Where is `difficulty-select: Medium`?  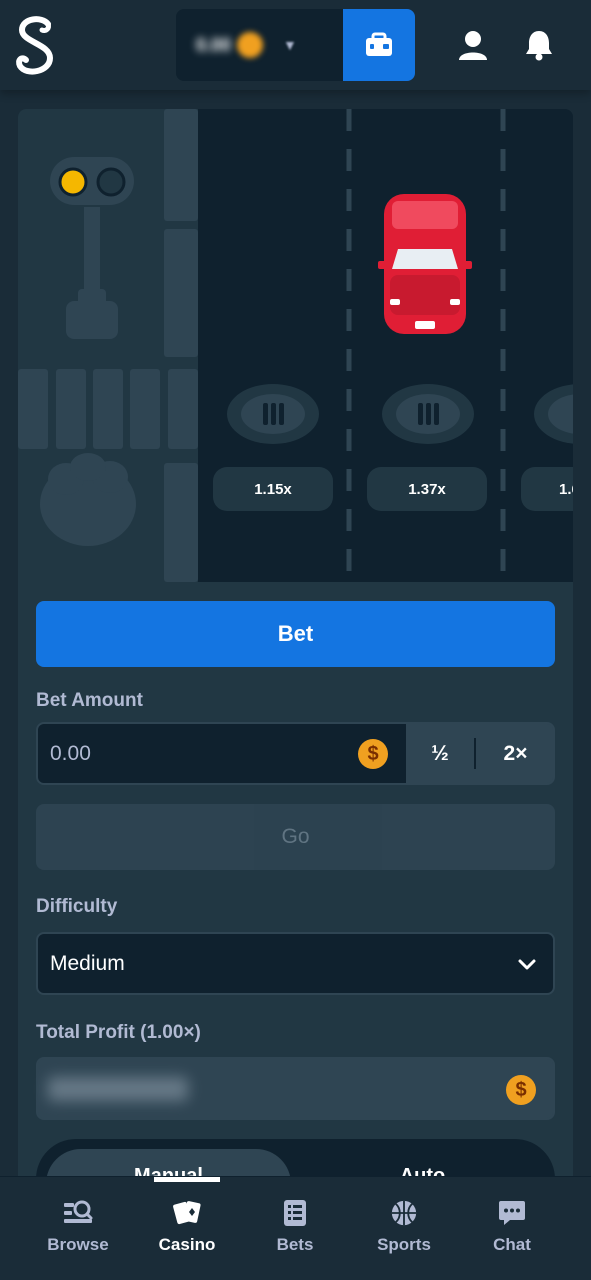
difficulty-select: Medium is located at coordinates (295, 963).